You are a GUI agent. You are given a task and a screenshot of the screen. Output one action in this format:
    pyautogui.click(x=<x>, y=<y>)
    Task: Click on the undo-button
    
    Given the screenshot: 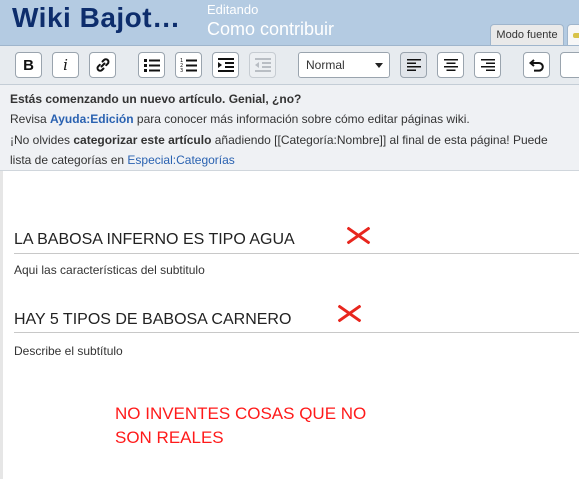 What is the action you would take?
    pyautogui.click(x=536, y=65)
    